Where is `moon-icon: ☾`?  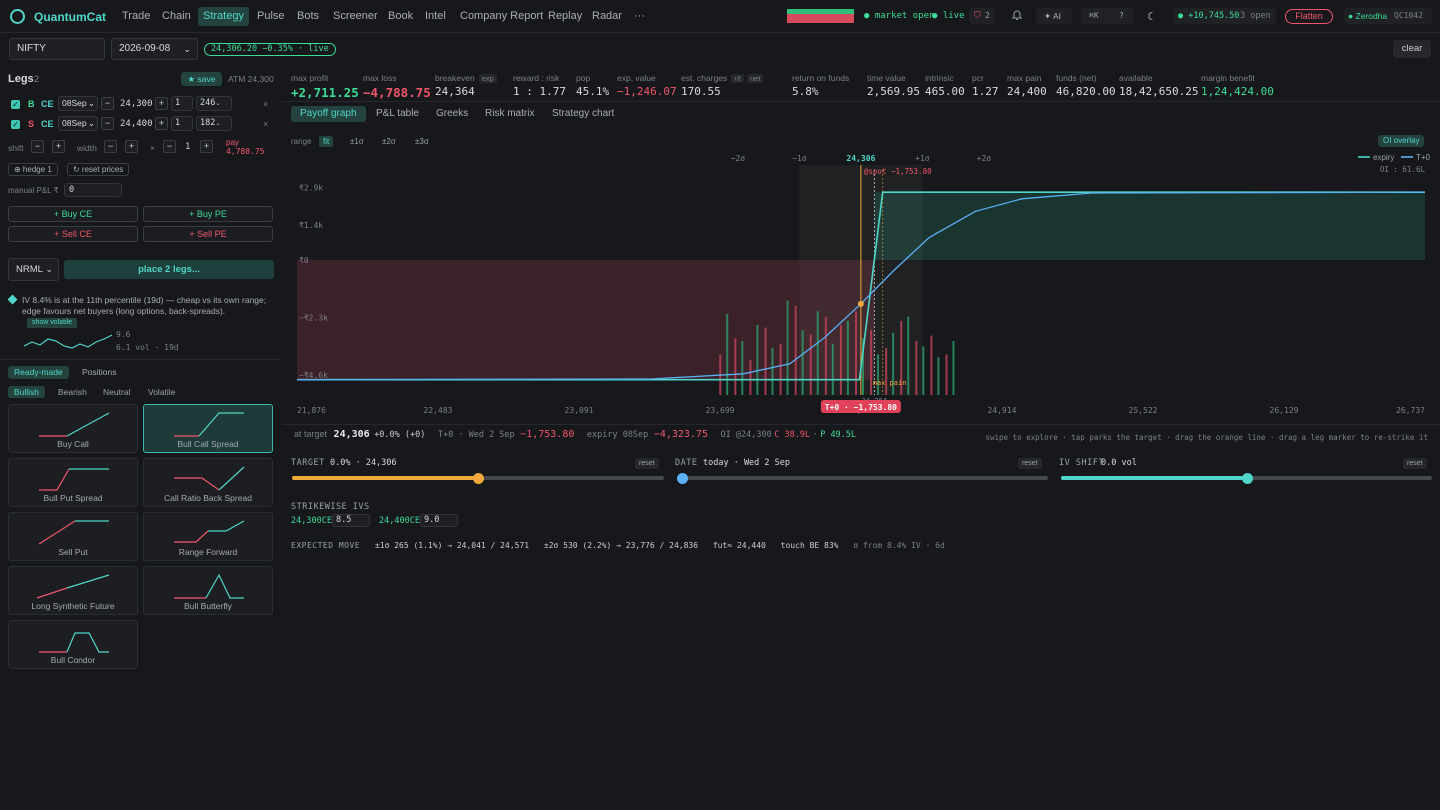 moon-icon: ☾ is located at coordinates (1152, 16).